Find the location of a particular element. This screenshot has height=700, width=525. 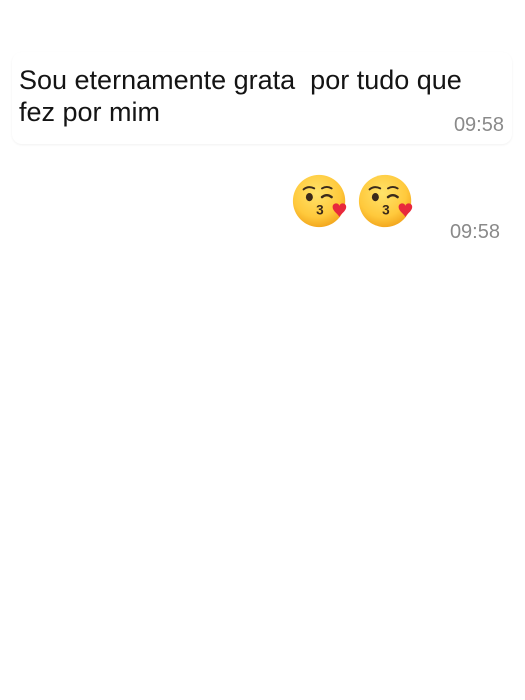

emoji-group: 3 3 is located at coordinates (354, 202).